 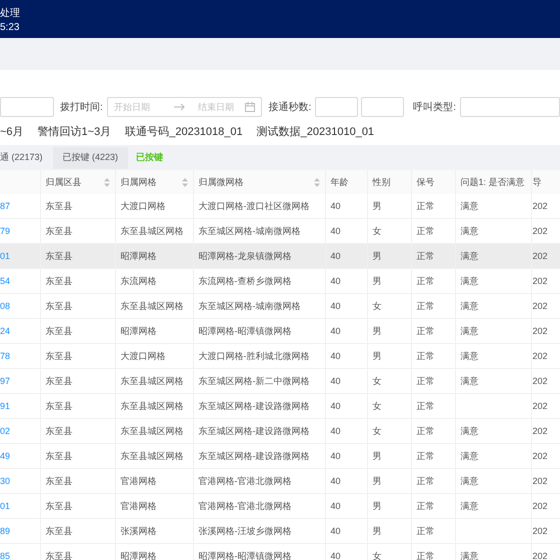 What do you see at coordinates (138, 181) in the screenshot?
I see `column-label: 归属网格` at bounding box center [138, 181].